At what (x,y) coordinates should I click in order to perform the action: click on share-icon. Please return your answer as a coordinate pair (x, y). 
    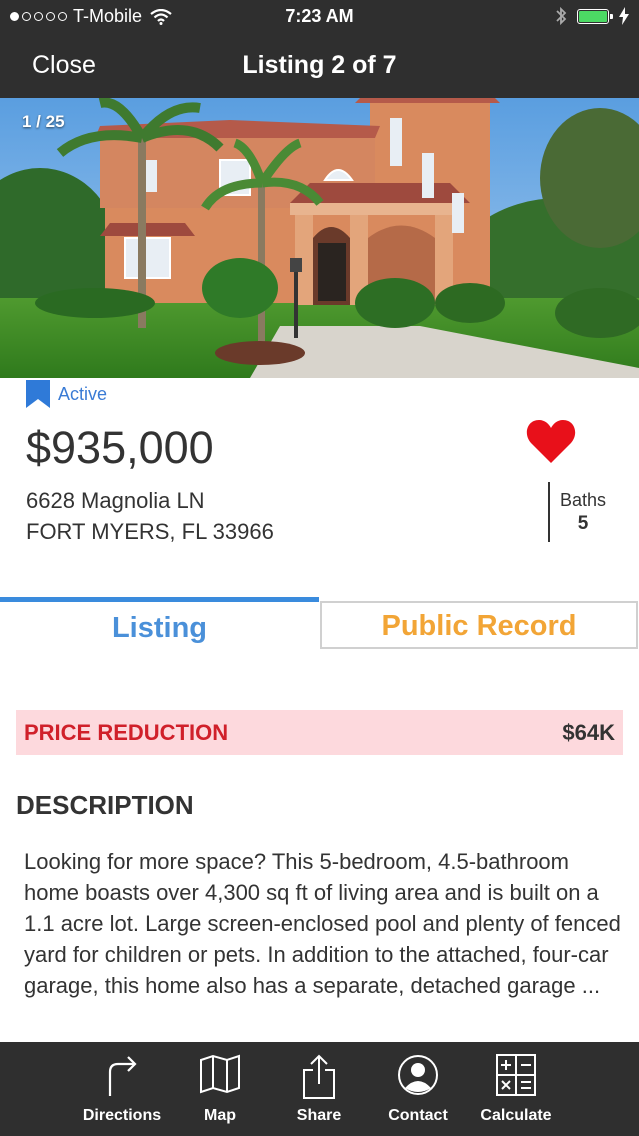
    Looking at the image, I should click on (319, 1076).